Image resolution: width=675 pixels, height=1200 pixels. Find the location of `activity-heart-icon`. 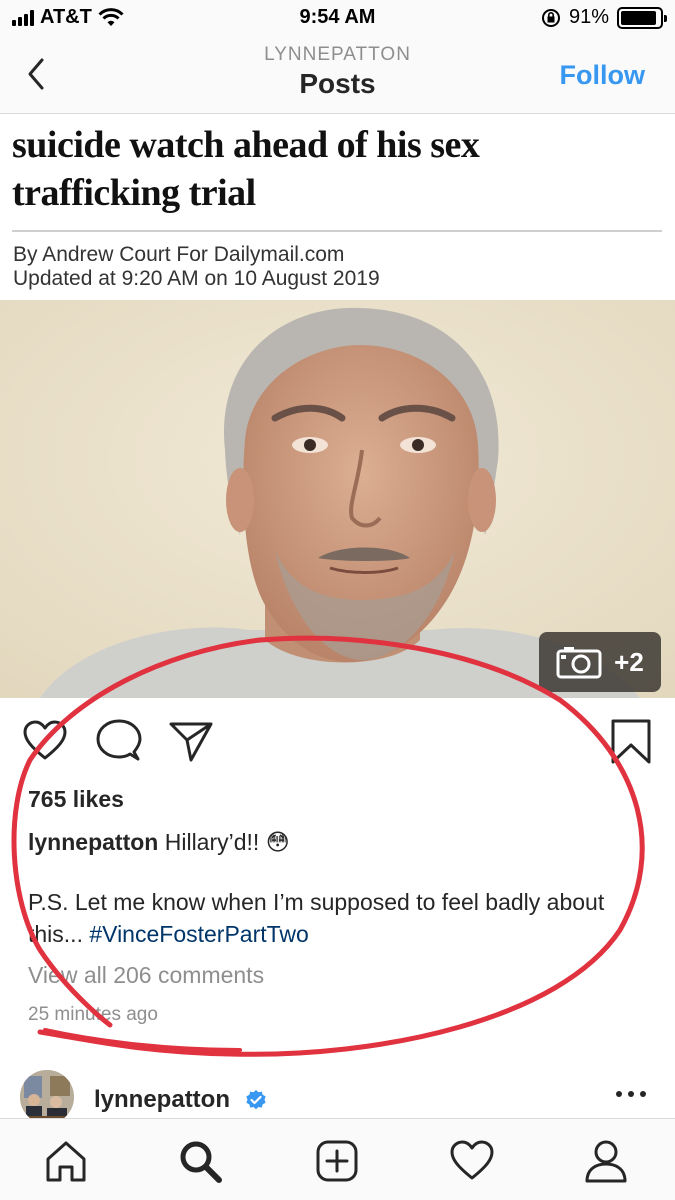

activity-heart-icon is located at coordinates (472, 1161).